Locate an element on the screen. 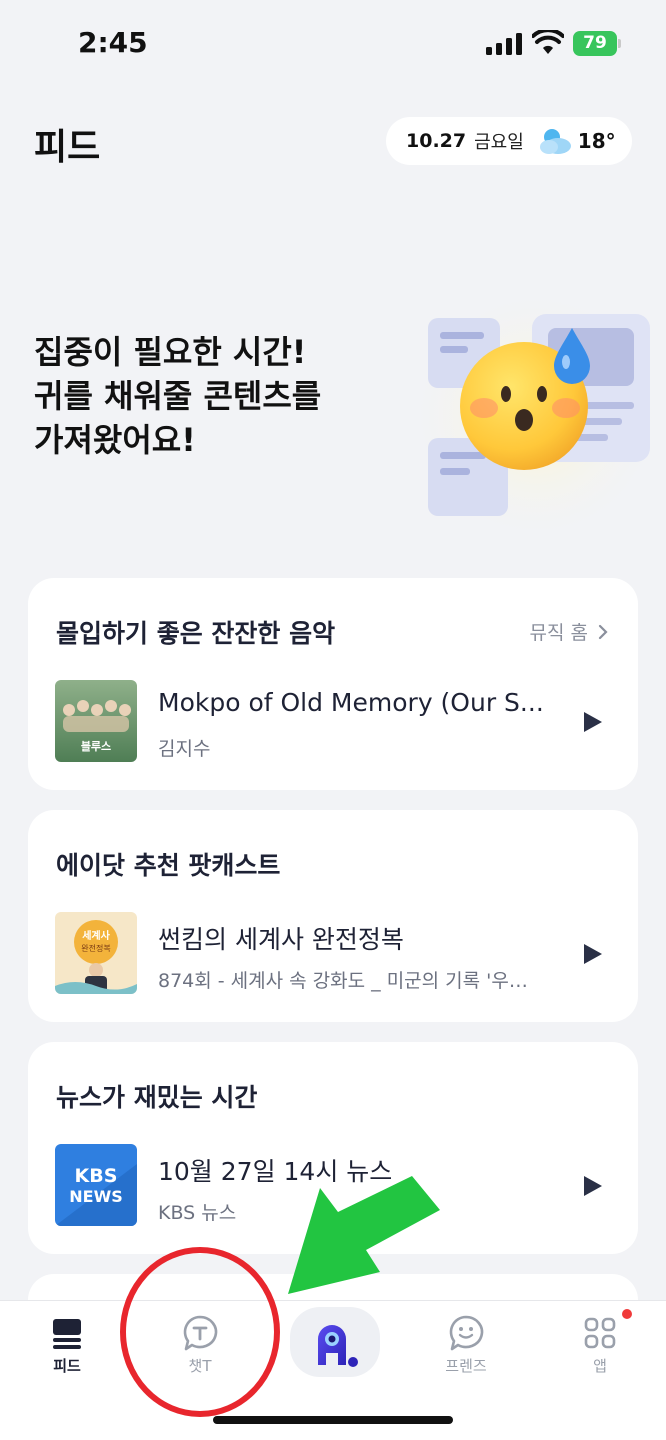  nav-feed: 피드 is located at coordinates (67, 1344).